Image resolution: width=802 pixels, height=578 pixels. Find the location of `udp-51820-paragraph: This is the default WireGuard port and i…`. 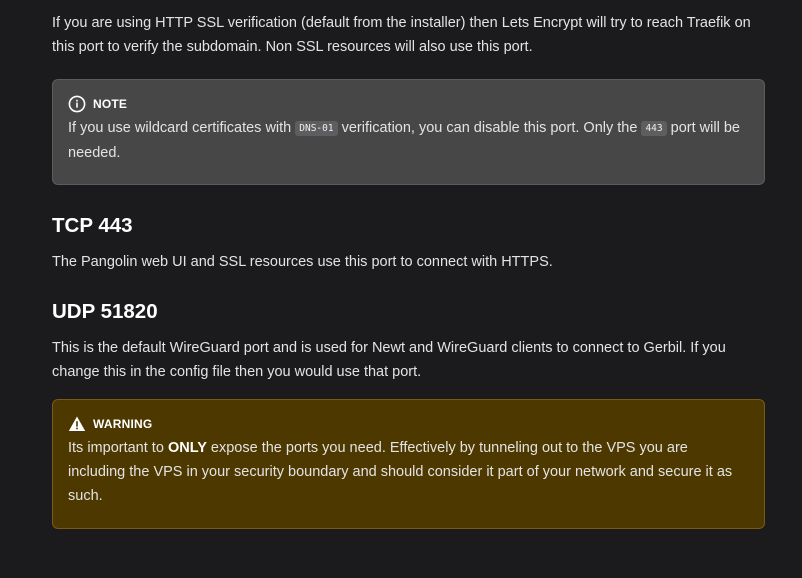

udp-51820-paragraph: This is the default WireGuard port and i… is located at coordinates (389, 360).